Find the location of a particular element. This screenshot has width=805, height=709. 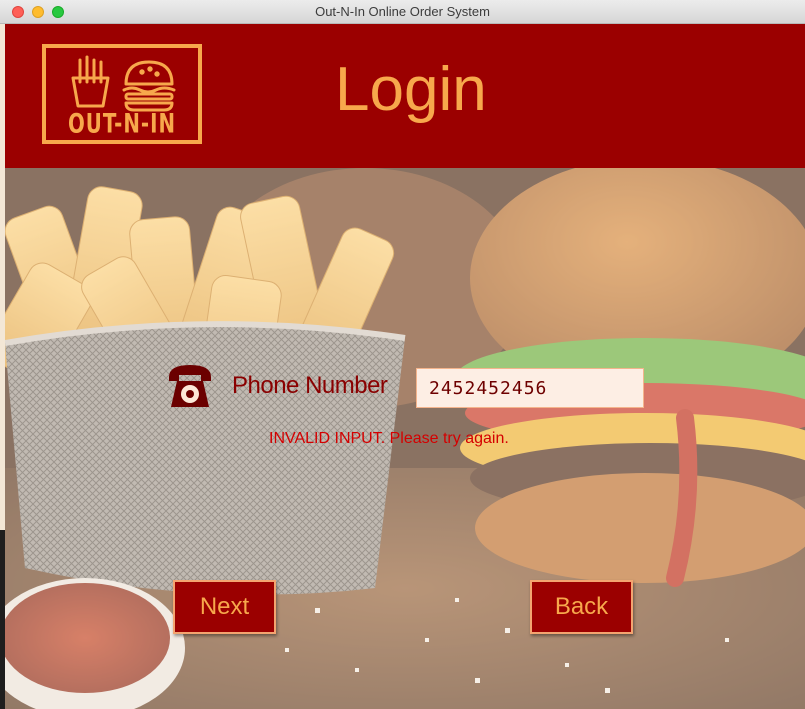

back-button: Back is located at coordinates (581, 607).